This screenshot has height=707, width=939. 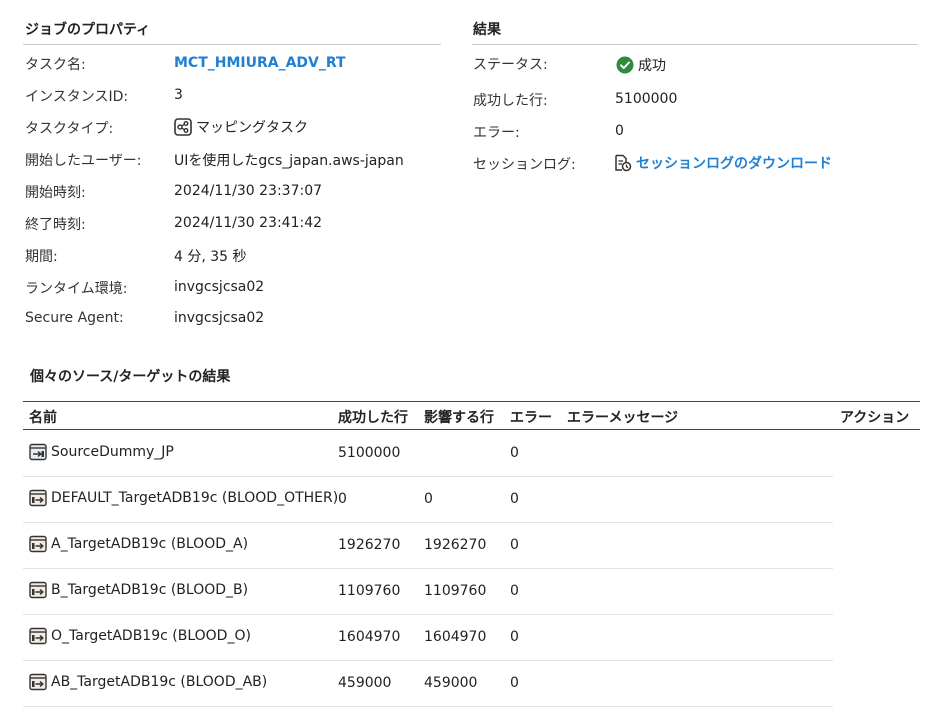 I want to click on header-action: アクション, so click(x=875, y=418).